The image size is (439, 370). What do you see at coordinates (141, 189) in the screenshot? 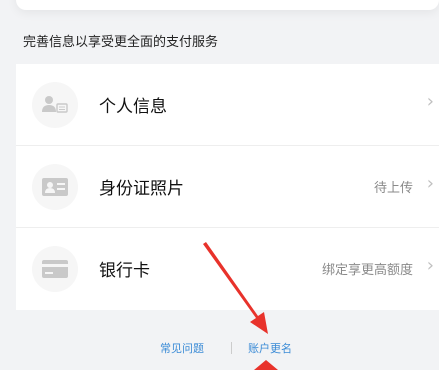
I see `list-item-label: 身份证照片` at bounding box center [141, 189].